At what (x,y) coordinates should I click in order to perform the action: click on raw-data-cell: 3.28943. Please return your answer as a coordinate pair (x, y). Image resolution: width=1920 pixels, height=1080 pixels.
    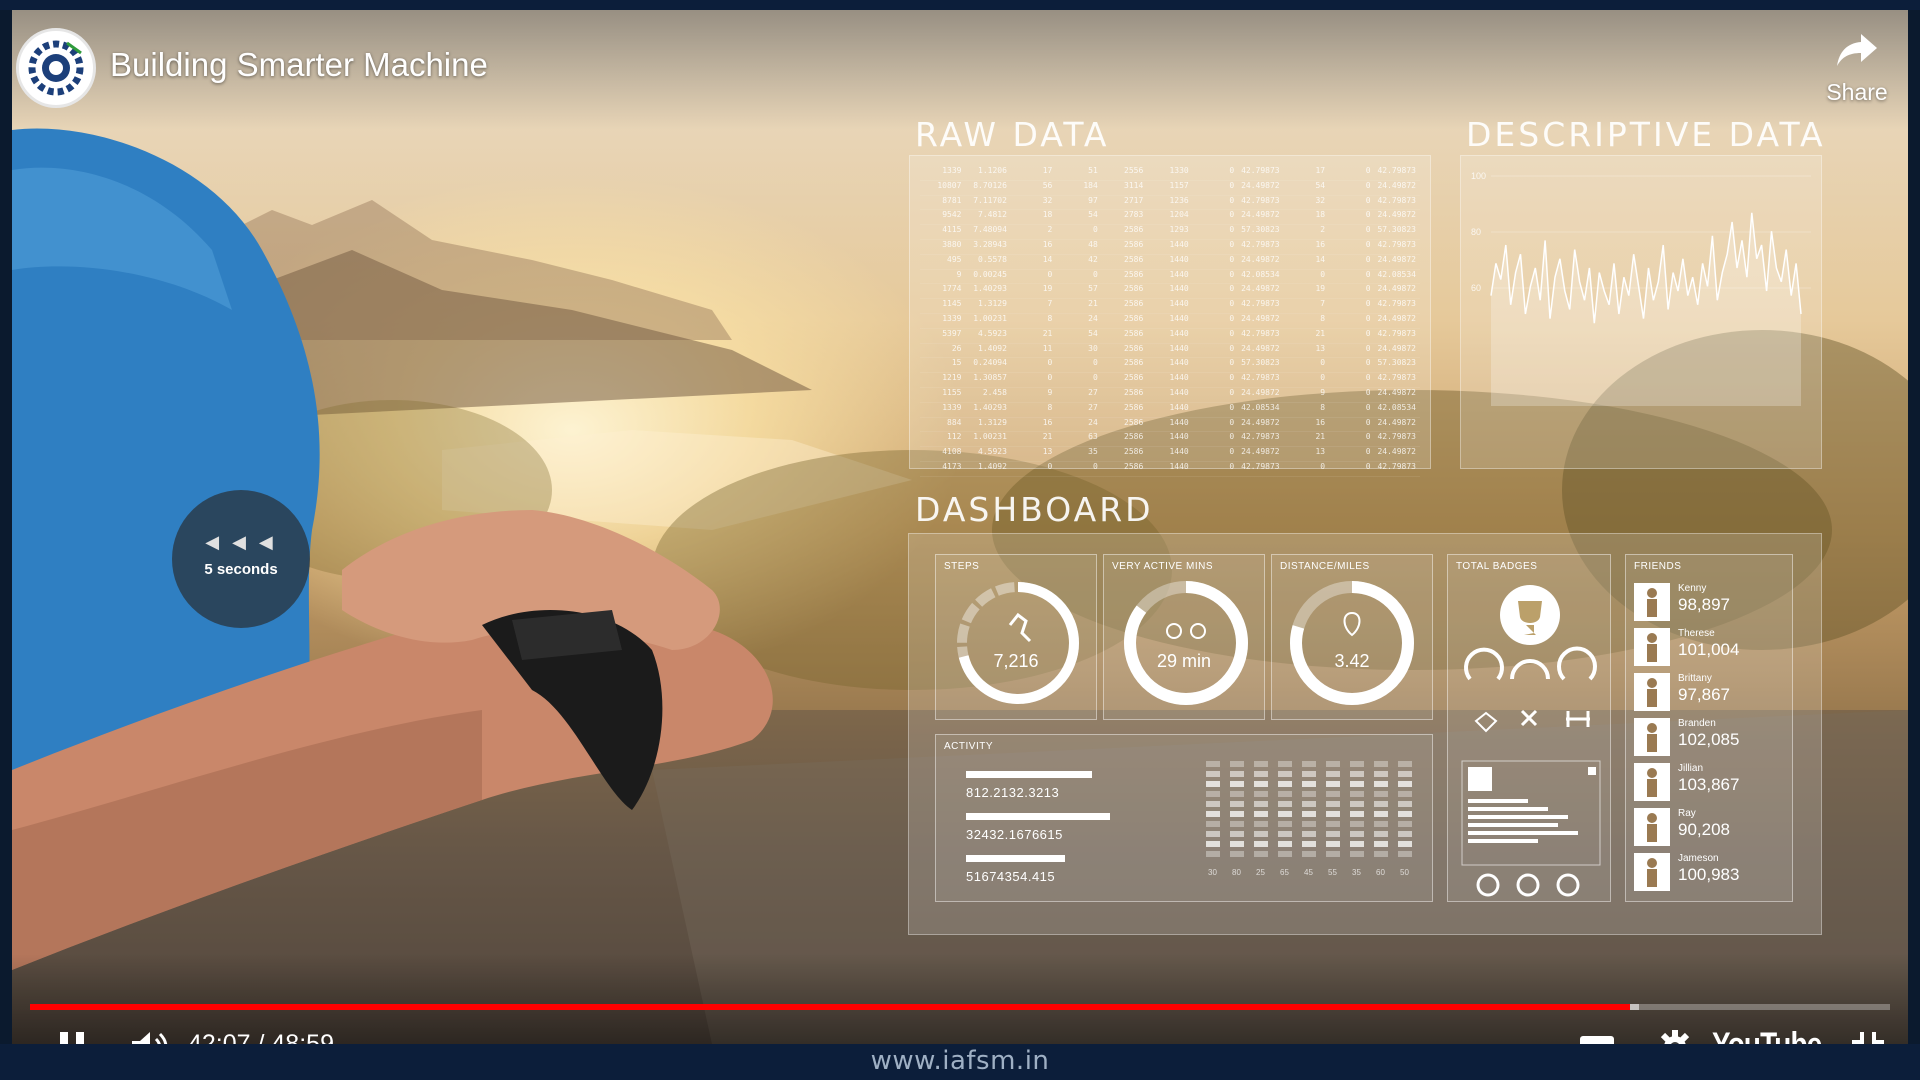
    Looking at the image, I should click on (990, 244).